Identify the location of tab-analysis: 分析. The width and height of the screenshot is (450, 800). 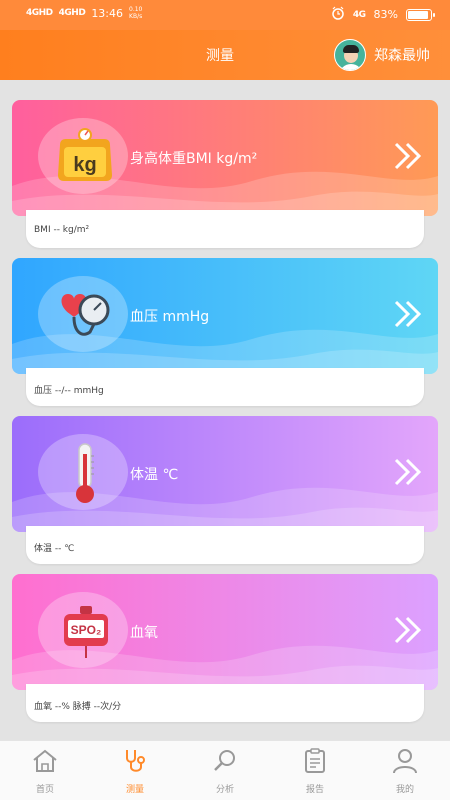
(225, 772).